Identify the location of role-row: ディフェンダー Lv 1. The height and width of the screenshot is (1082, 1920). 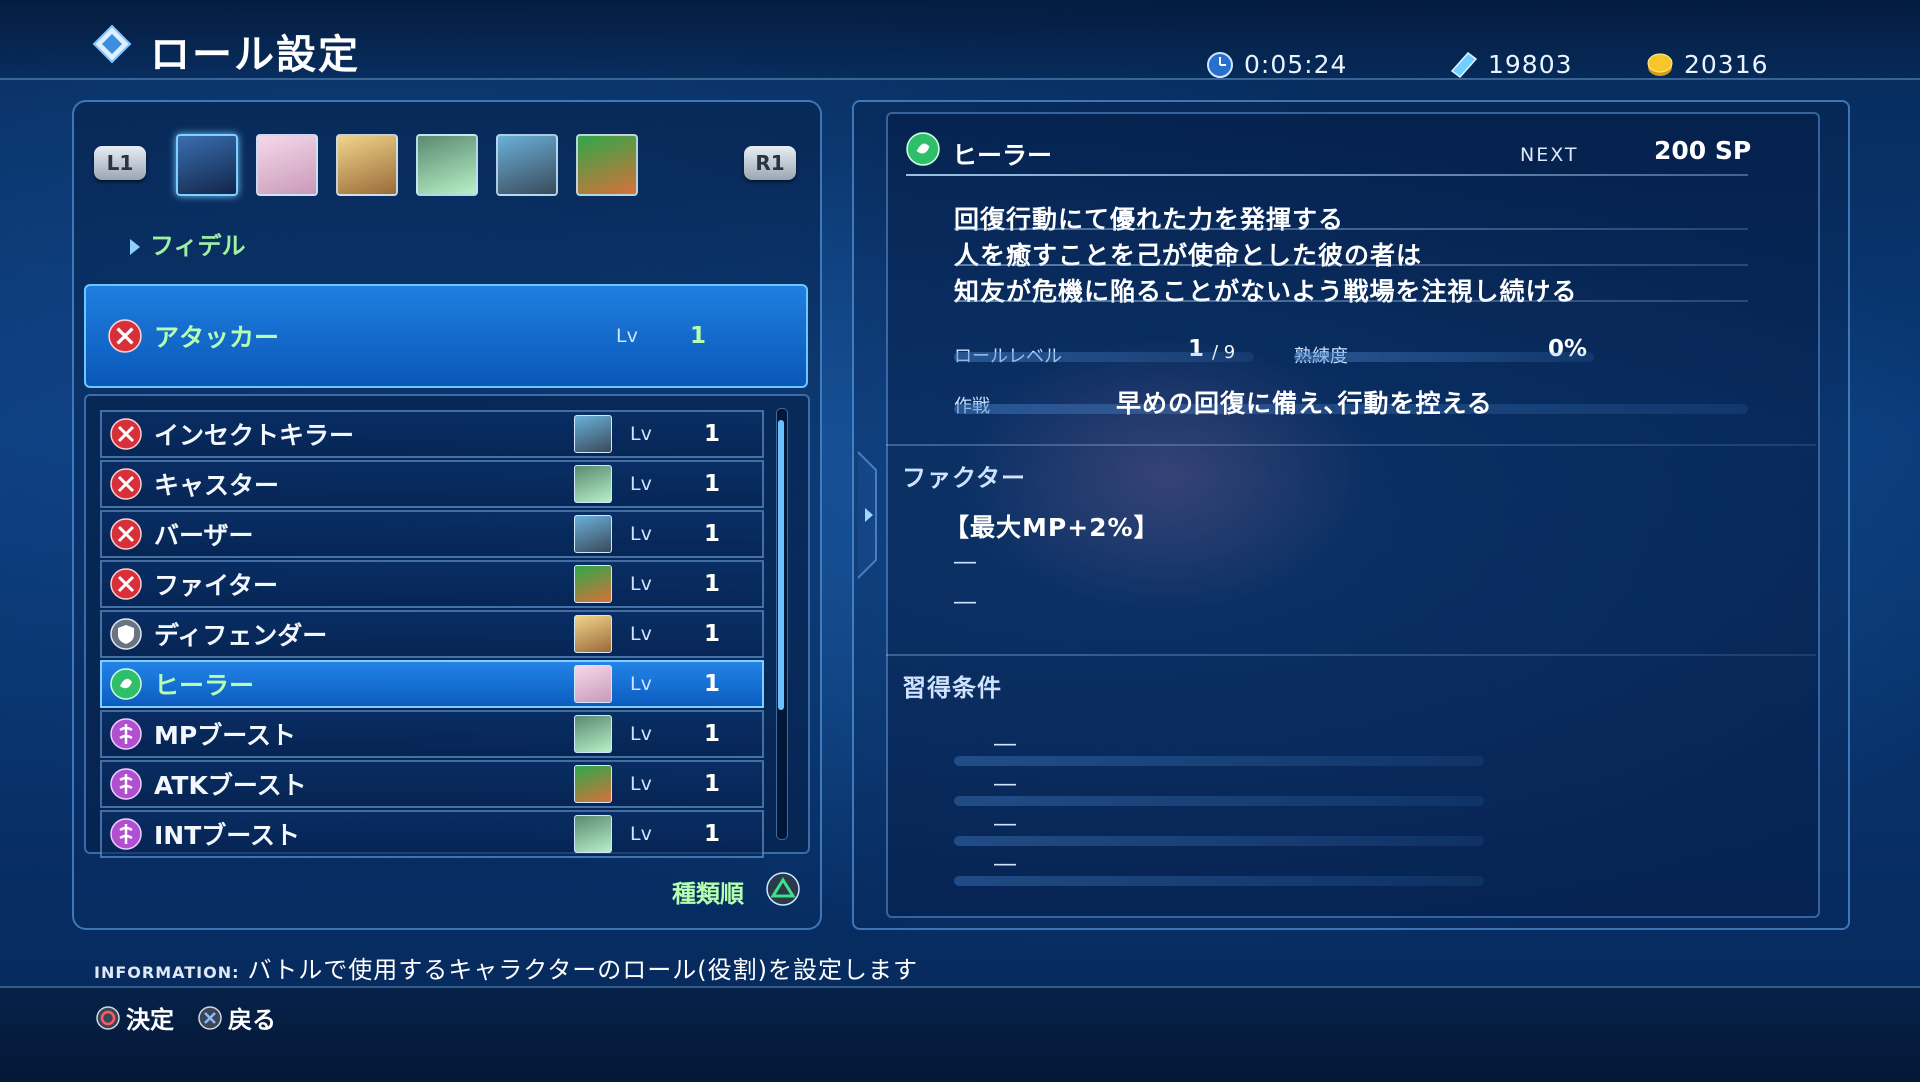
(432, 634).